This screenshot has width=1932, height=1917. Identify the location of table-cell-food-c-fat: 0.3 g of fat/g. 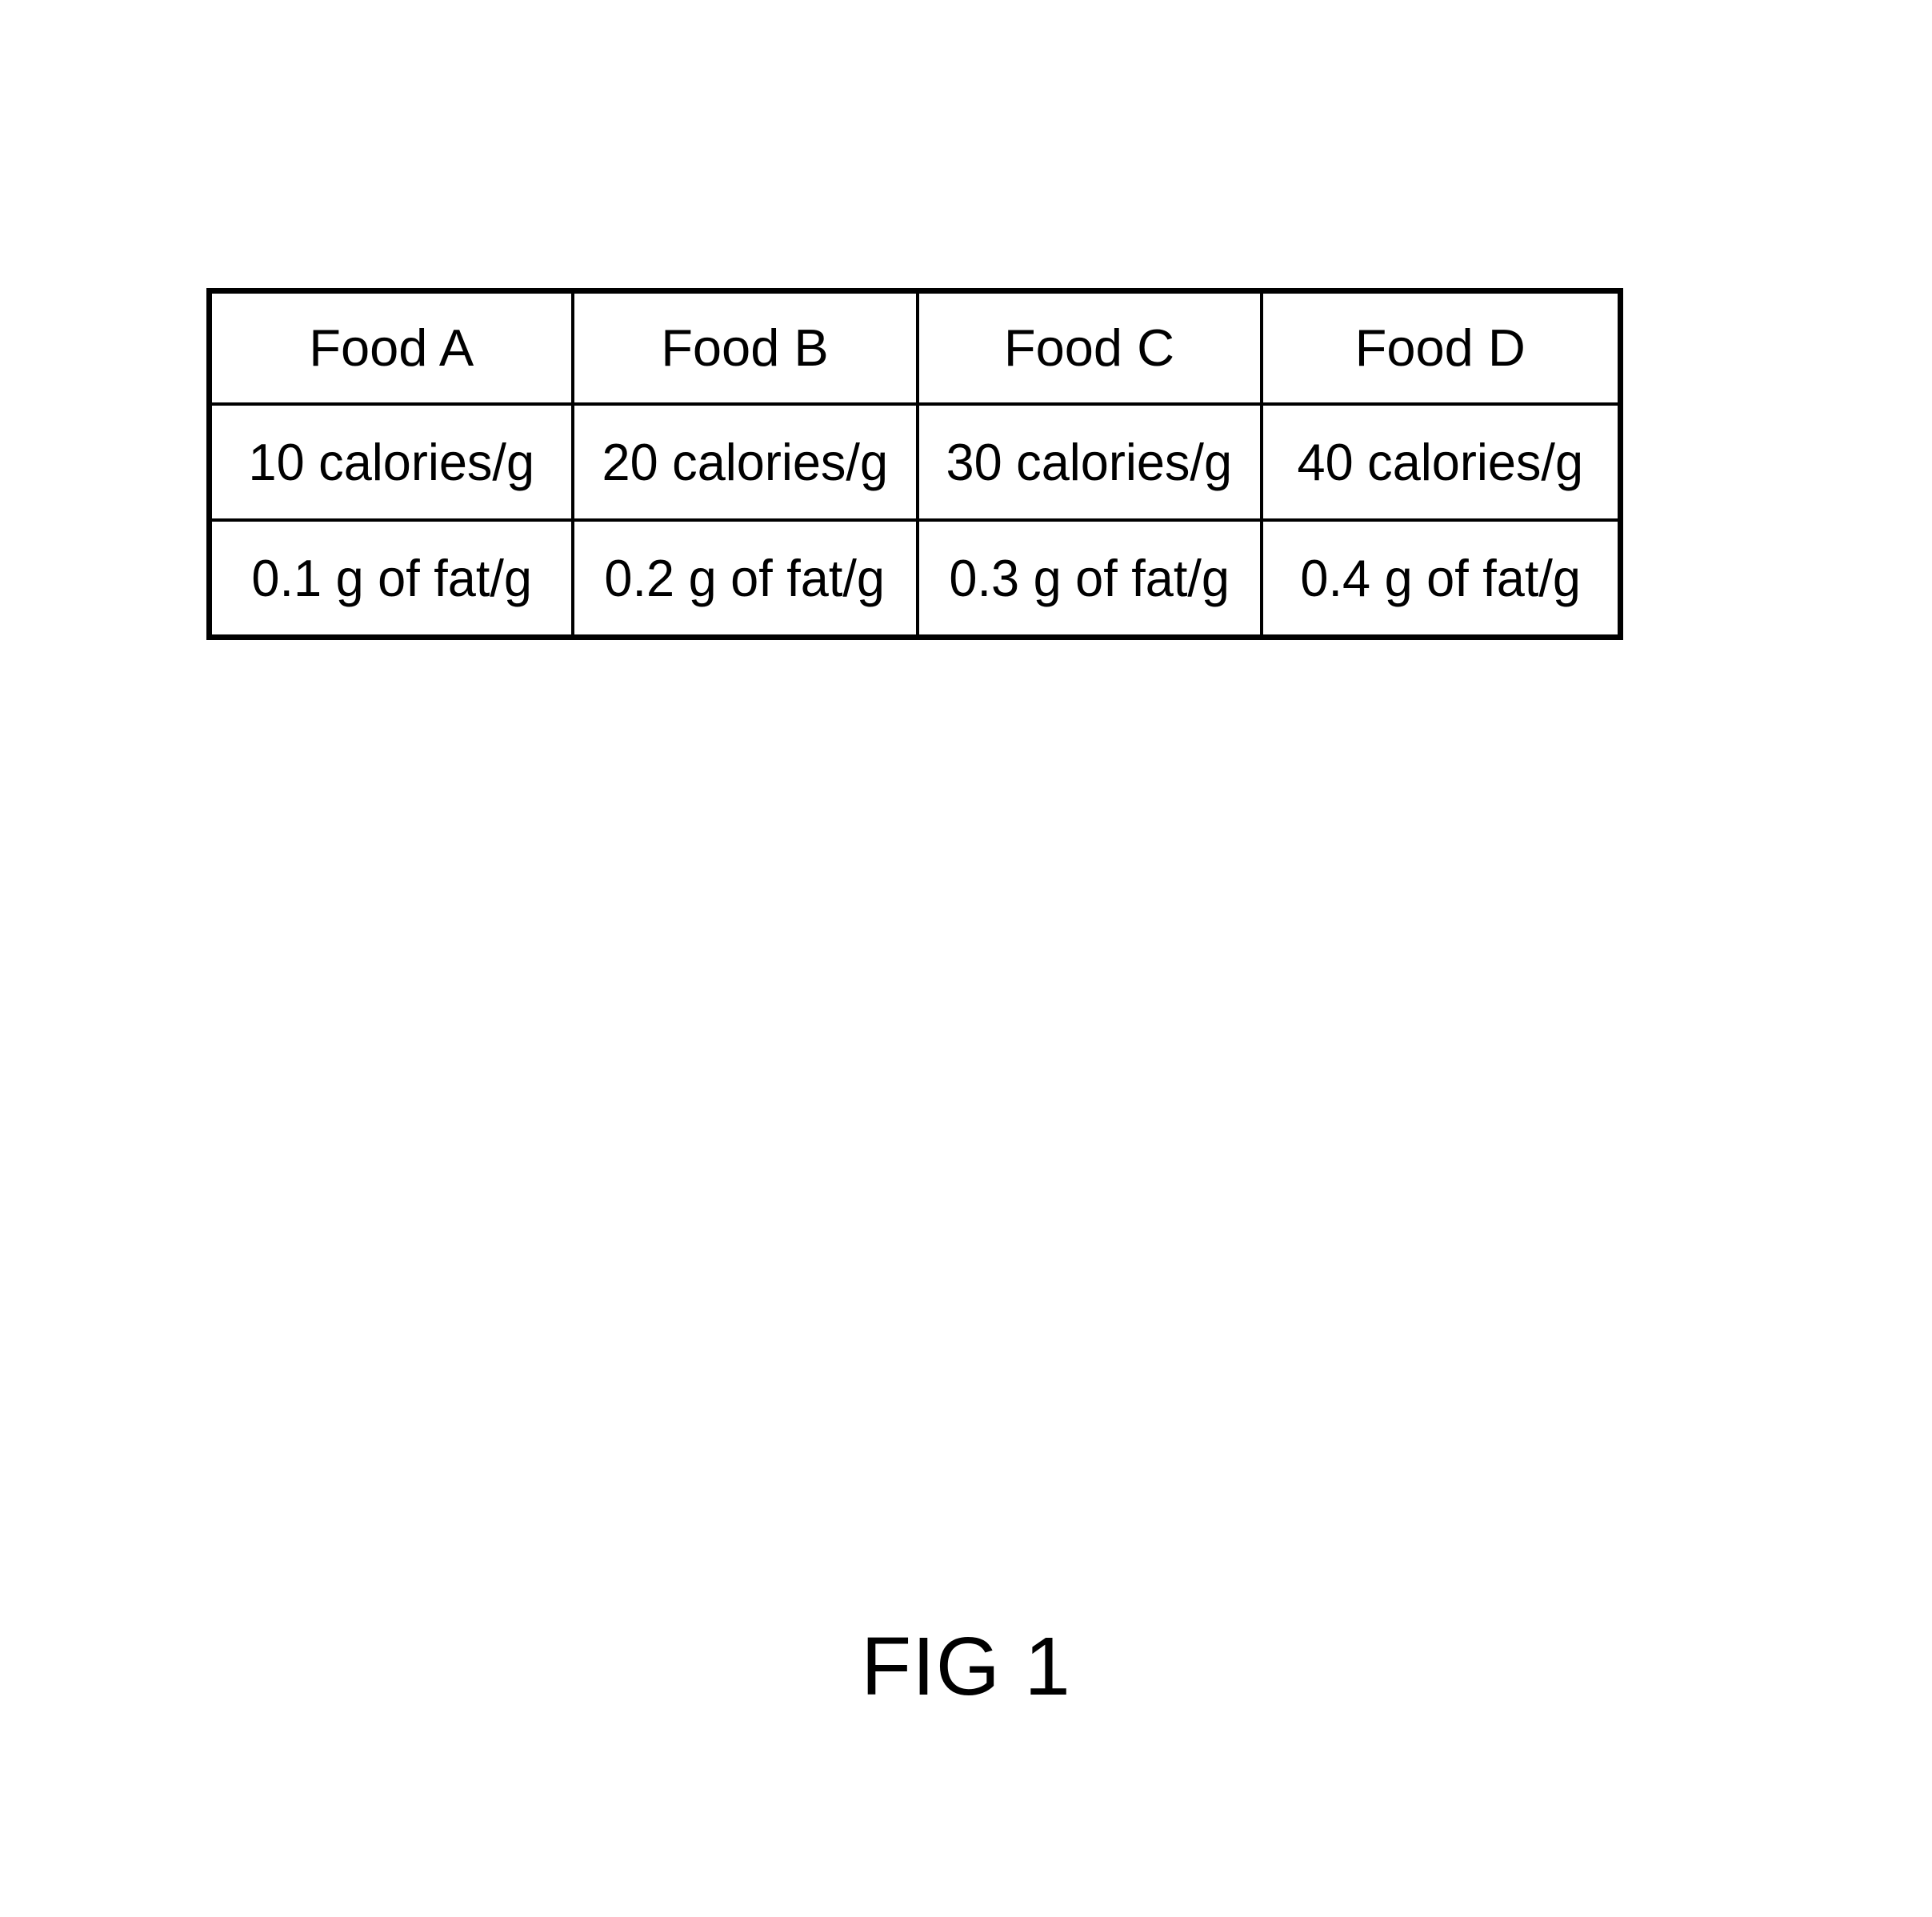
(1089, 578).